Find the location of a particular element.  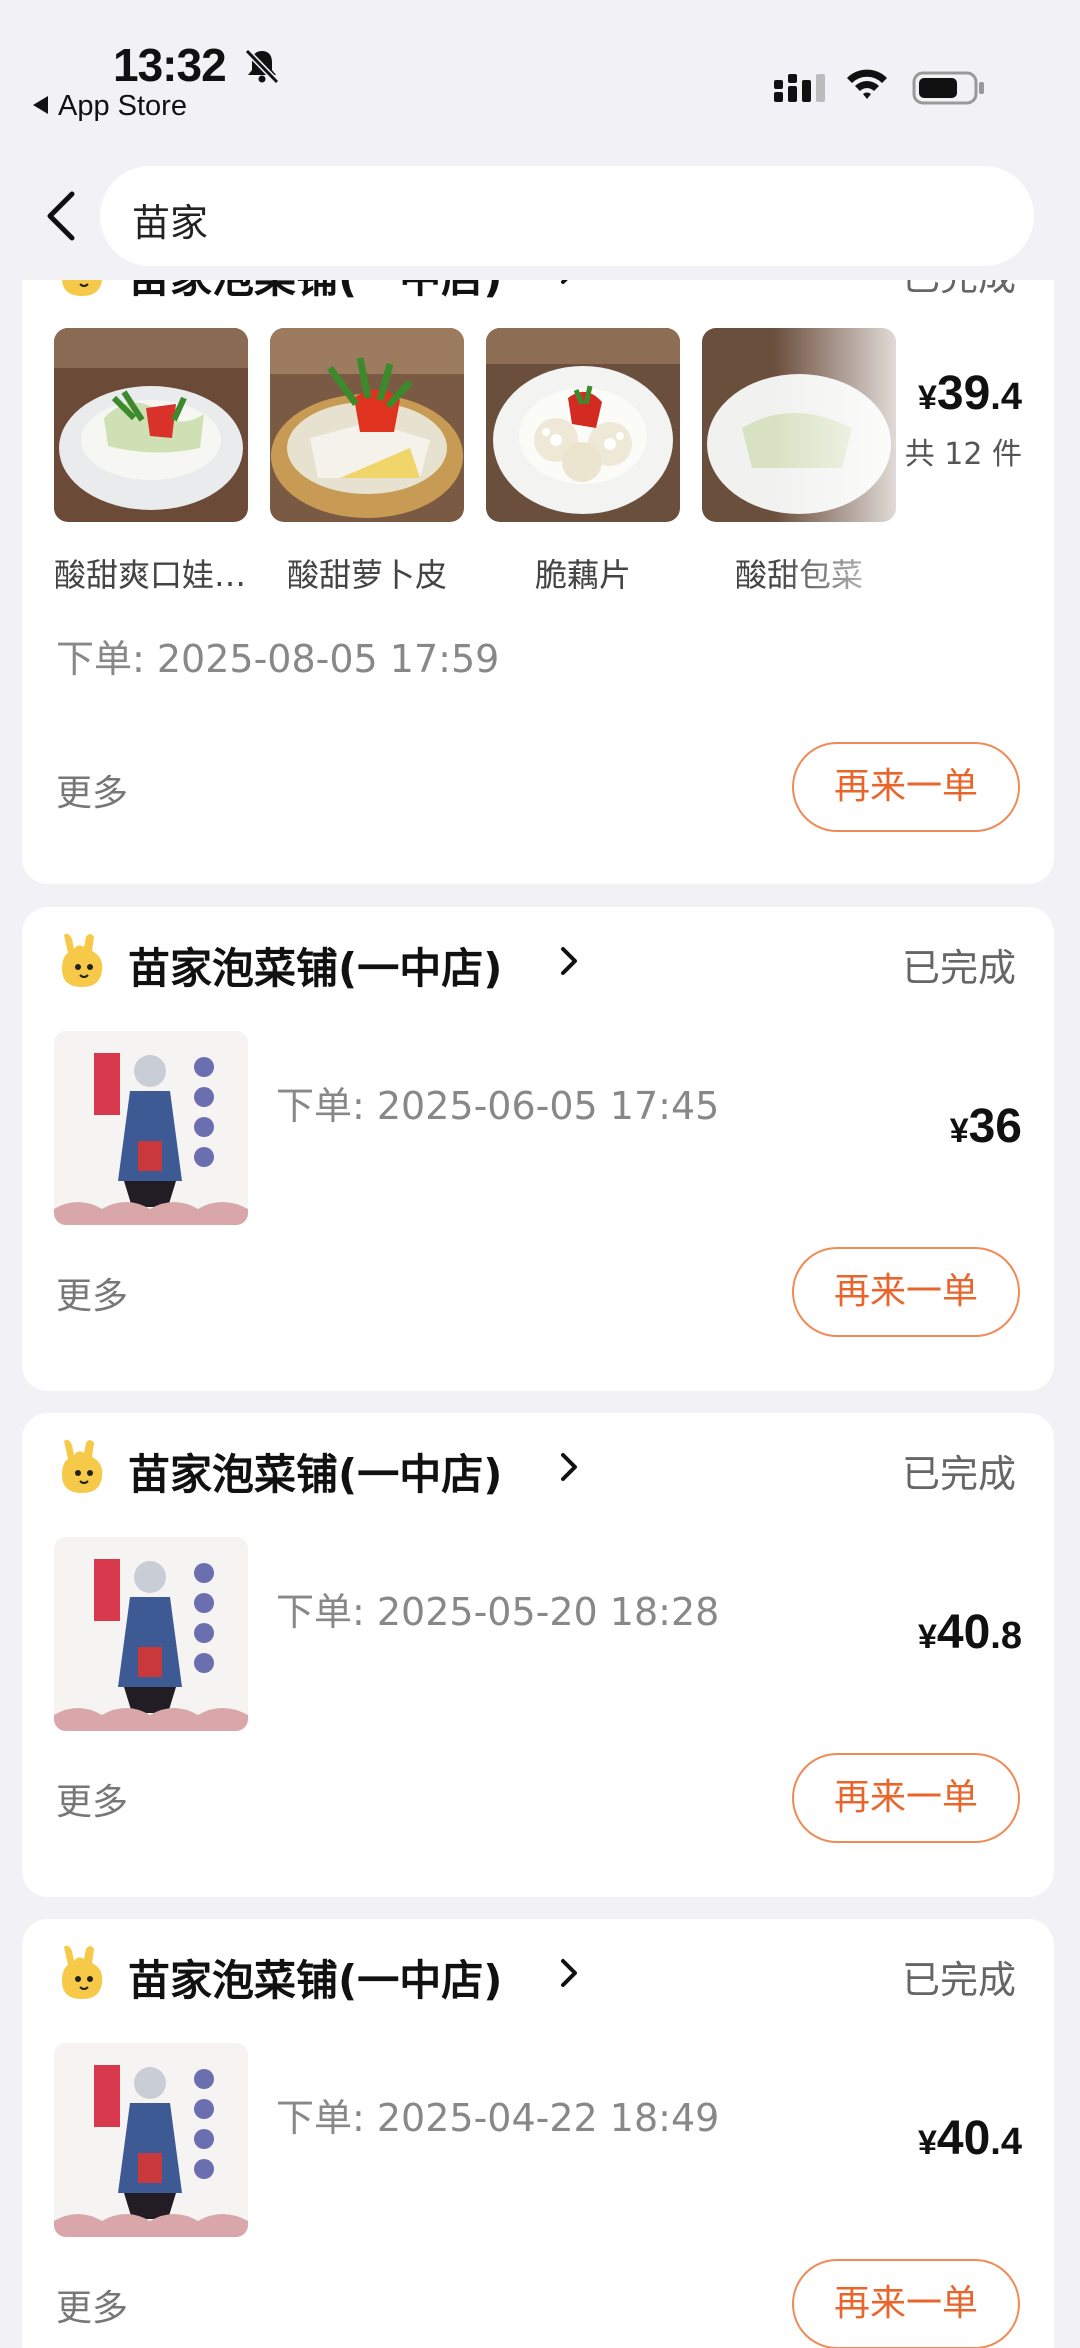

back-to-app-store: App Store is located at coordinates (110, 106).